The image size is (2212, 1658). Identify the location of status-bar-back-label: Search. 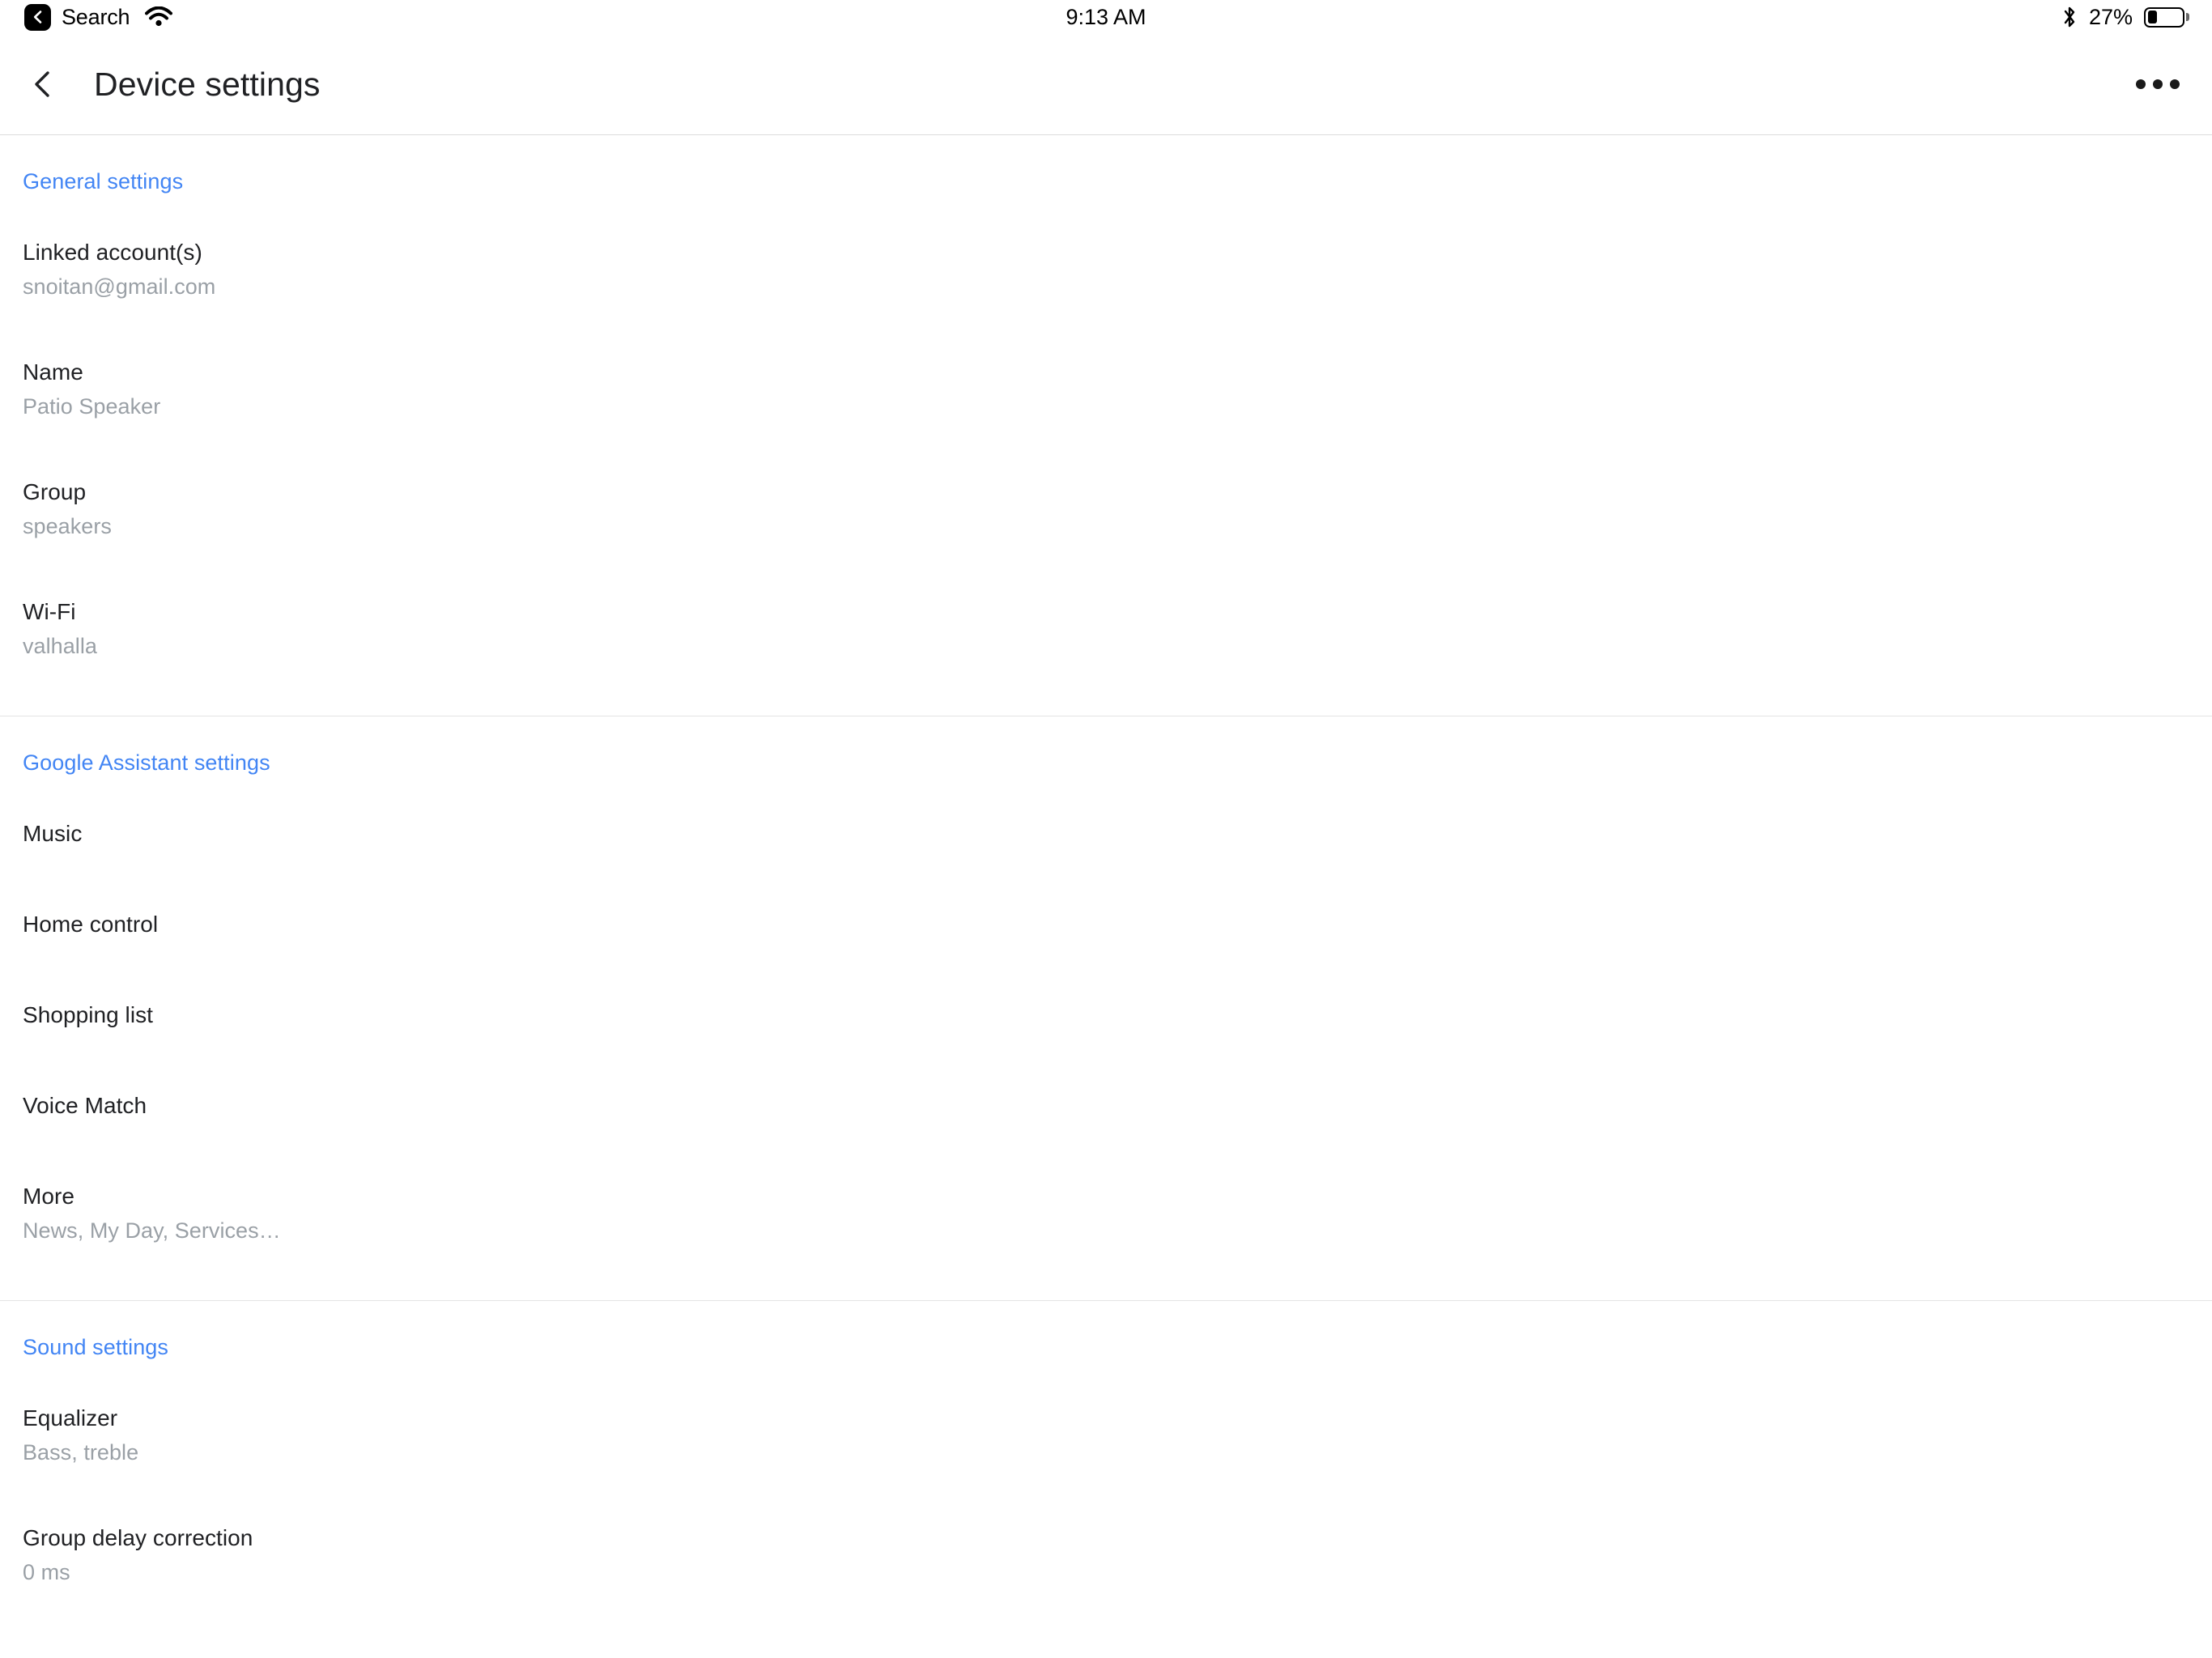
(96, 17).